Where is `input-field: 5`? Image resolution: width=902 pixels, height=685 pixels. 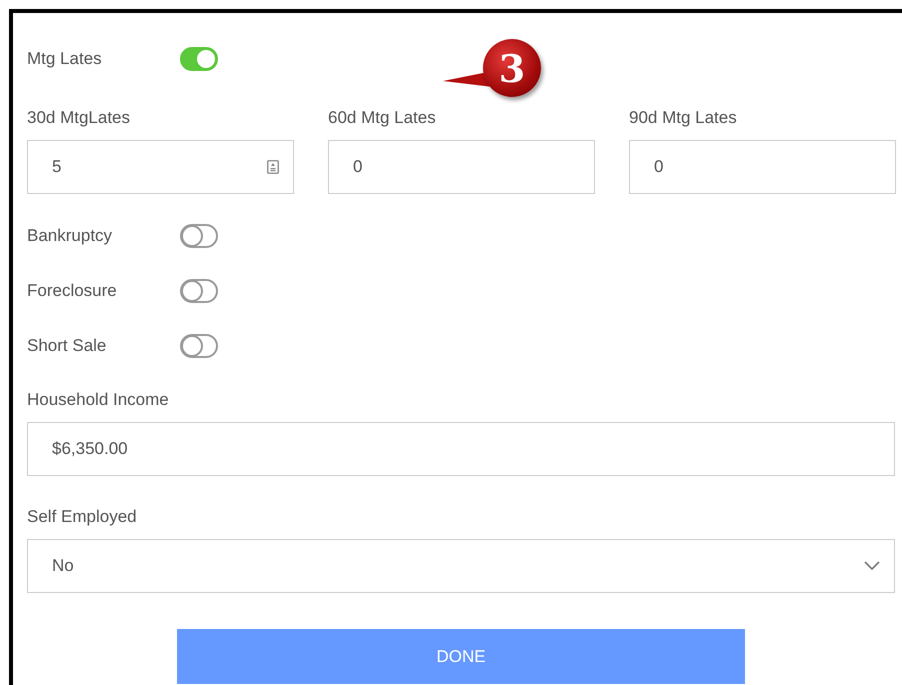 input-field: 5 is located at coordinates (160, 167).